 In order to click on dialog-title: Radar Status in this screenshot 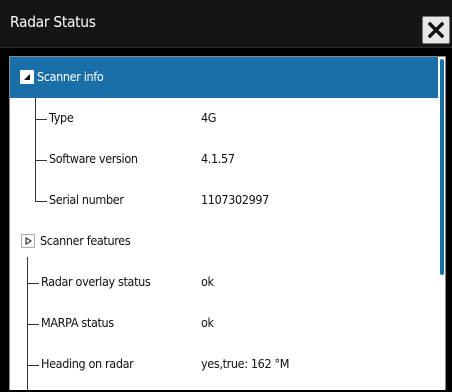, I will do `click(53, 22)`.